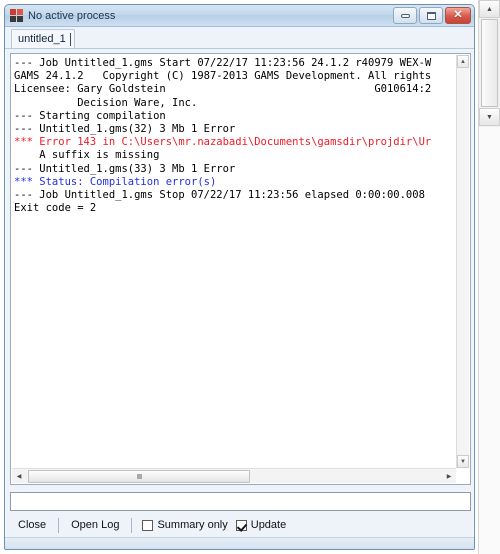  What do you see at coordinates (239, 38) in the screenshot?
I see `tab-strip: untitled_1` at bounding box center [239, 38].